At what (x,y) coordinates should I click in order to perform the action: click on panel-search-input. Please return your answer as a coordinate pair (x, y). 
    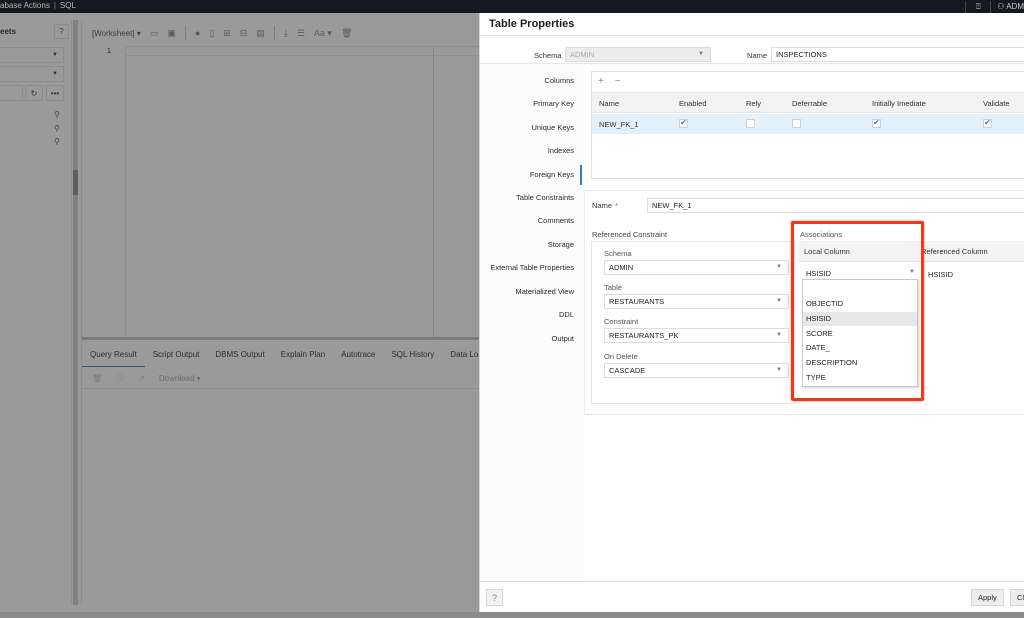
    Looking at the image, I should click on (11, 93).